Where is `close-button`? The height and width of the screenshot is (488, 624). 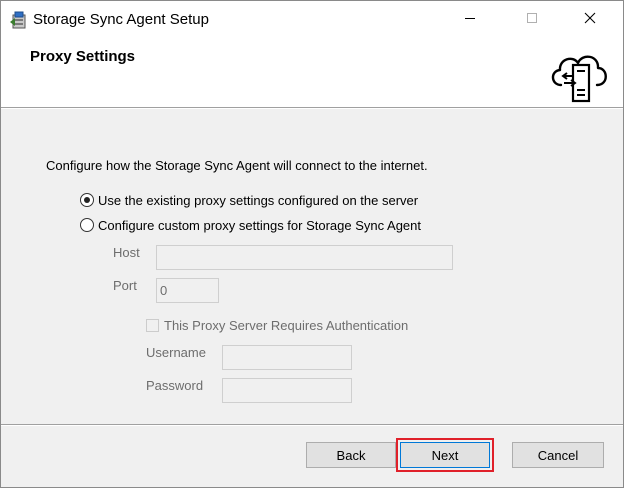 close-button is located at coordinates (590, 20).